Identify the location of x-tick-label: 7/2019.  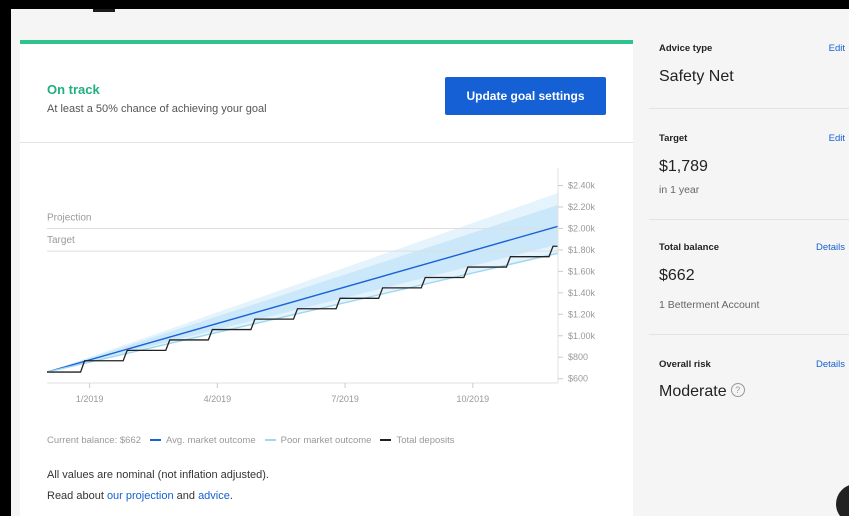
(345, 399).